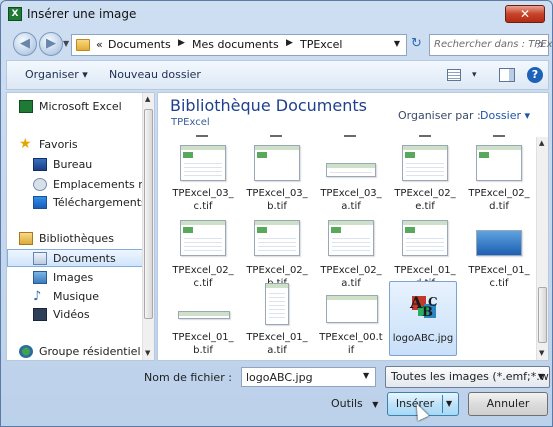 The height and width of the screenshot is (427, 553). Describe the element at coordinates (90, 351) in the screenshot. I see `sidebar-item-label: Groupe résidentiel` at that location.